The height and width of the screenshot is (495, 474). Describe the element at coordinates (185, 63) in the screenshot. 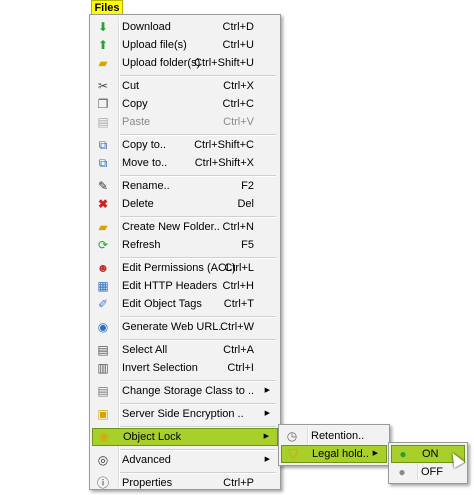

I see `menu-item-upload-folders: ▰ Upload folder(s) Ctrl+Shift+U` at that location.